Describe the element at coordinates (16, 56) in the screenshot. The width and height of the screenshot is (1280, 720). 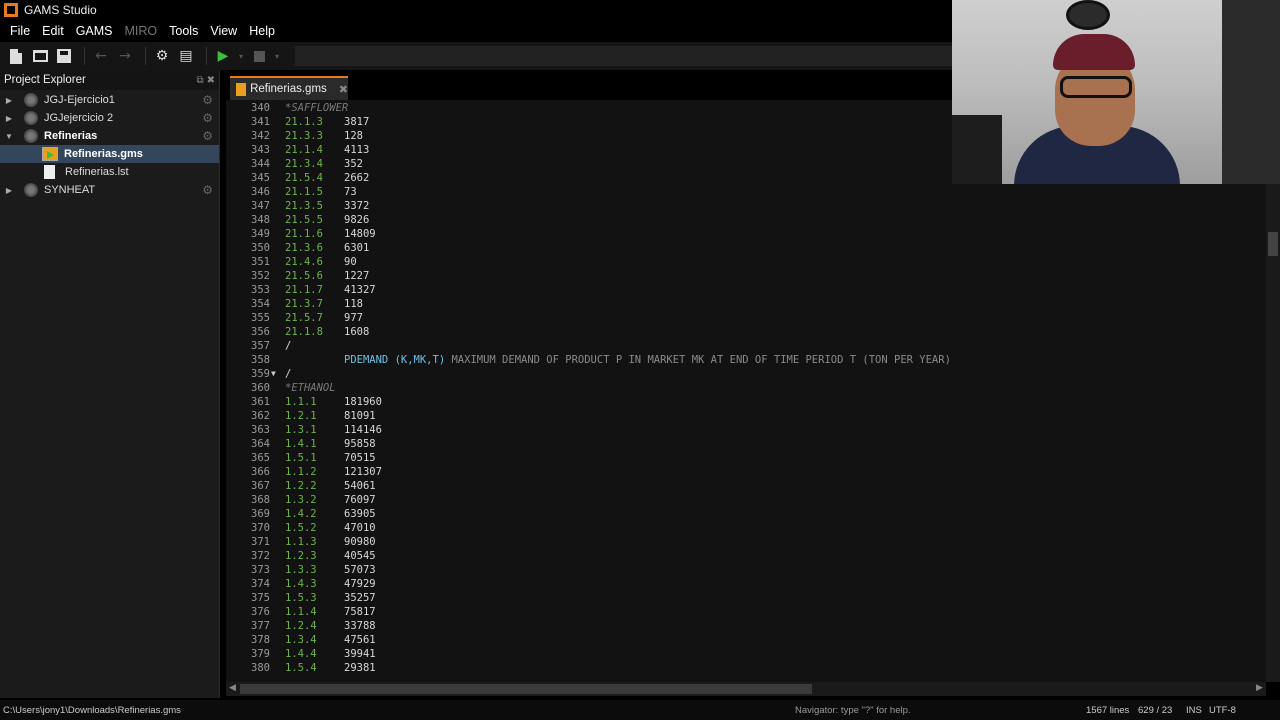
I see `new-file-icon` at that location.